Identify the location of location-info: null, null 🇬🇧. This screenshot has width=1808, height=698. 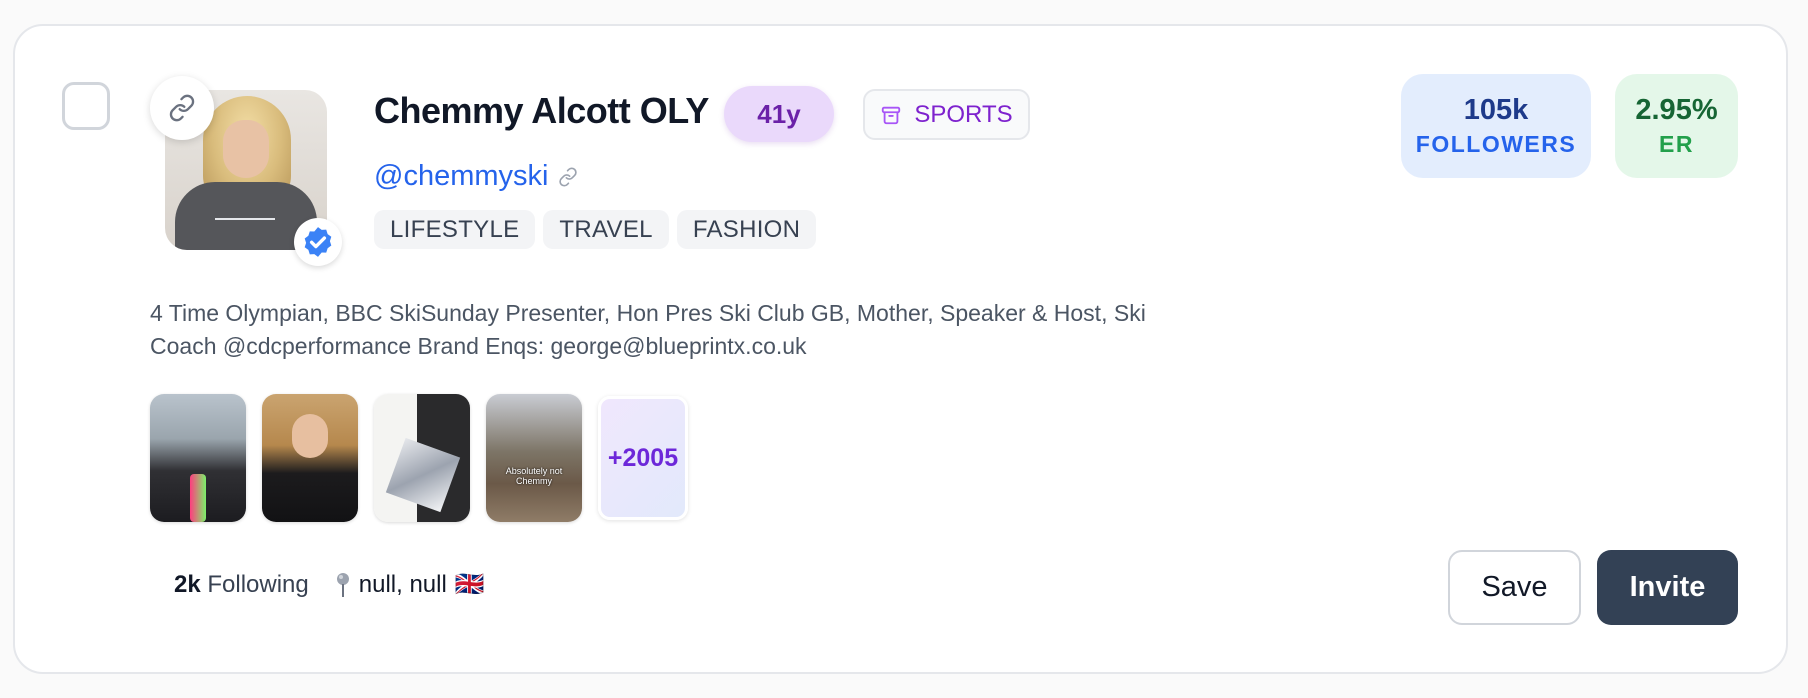
(410, 584).